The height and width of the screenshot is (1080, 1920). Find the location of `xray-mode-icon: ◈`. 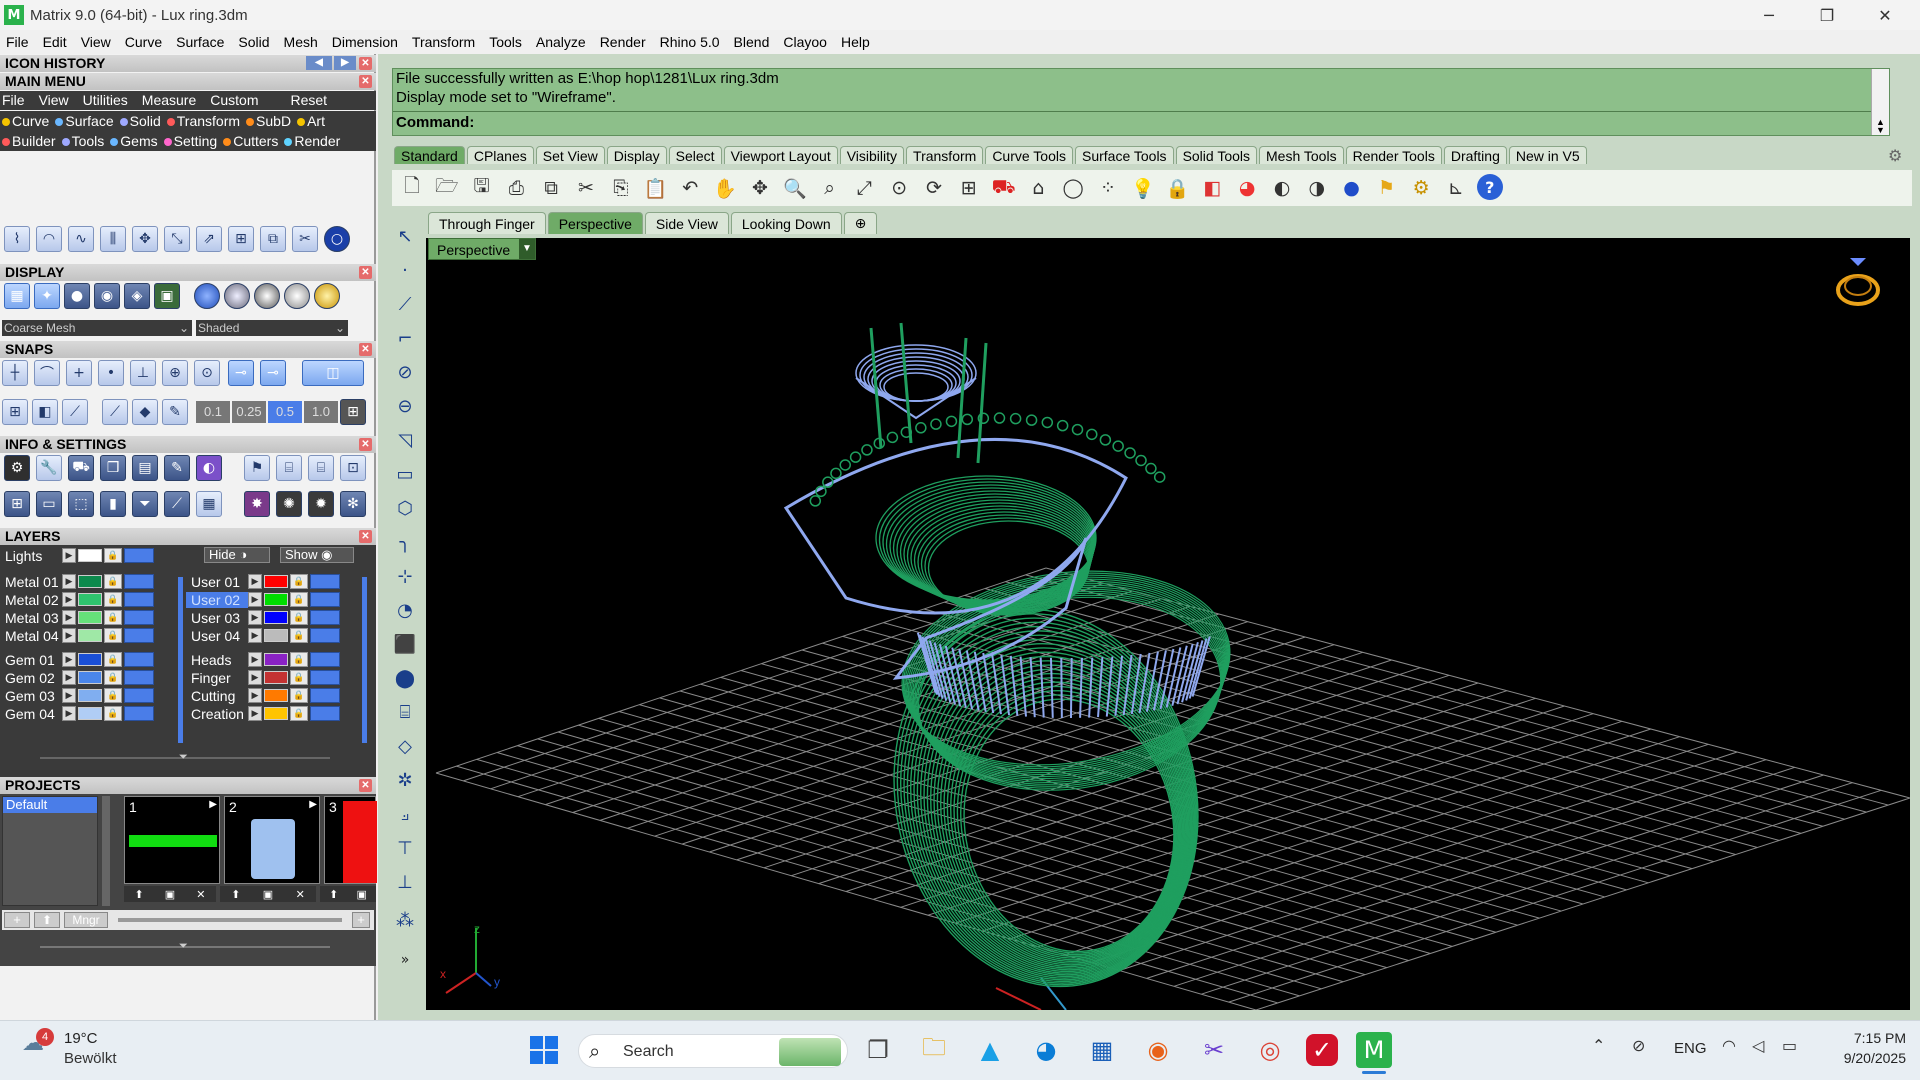

xray-mode-icon: ◈ is located at coordinates (137, 296).